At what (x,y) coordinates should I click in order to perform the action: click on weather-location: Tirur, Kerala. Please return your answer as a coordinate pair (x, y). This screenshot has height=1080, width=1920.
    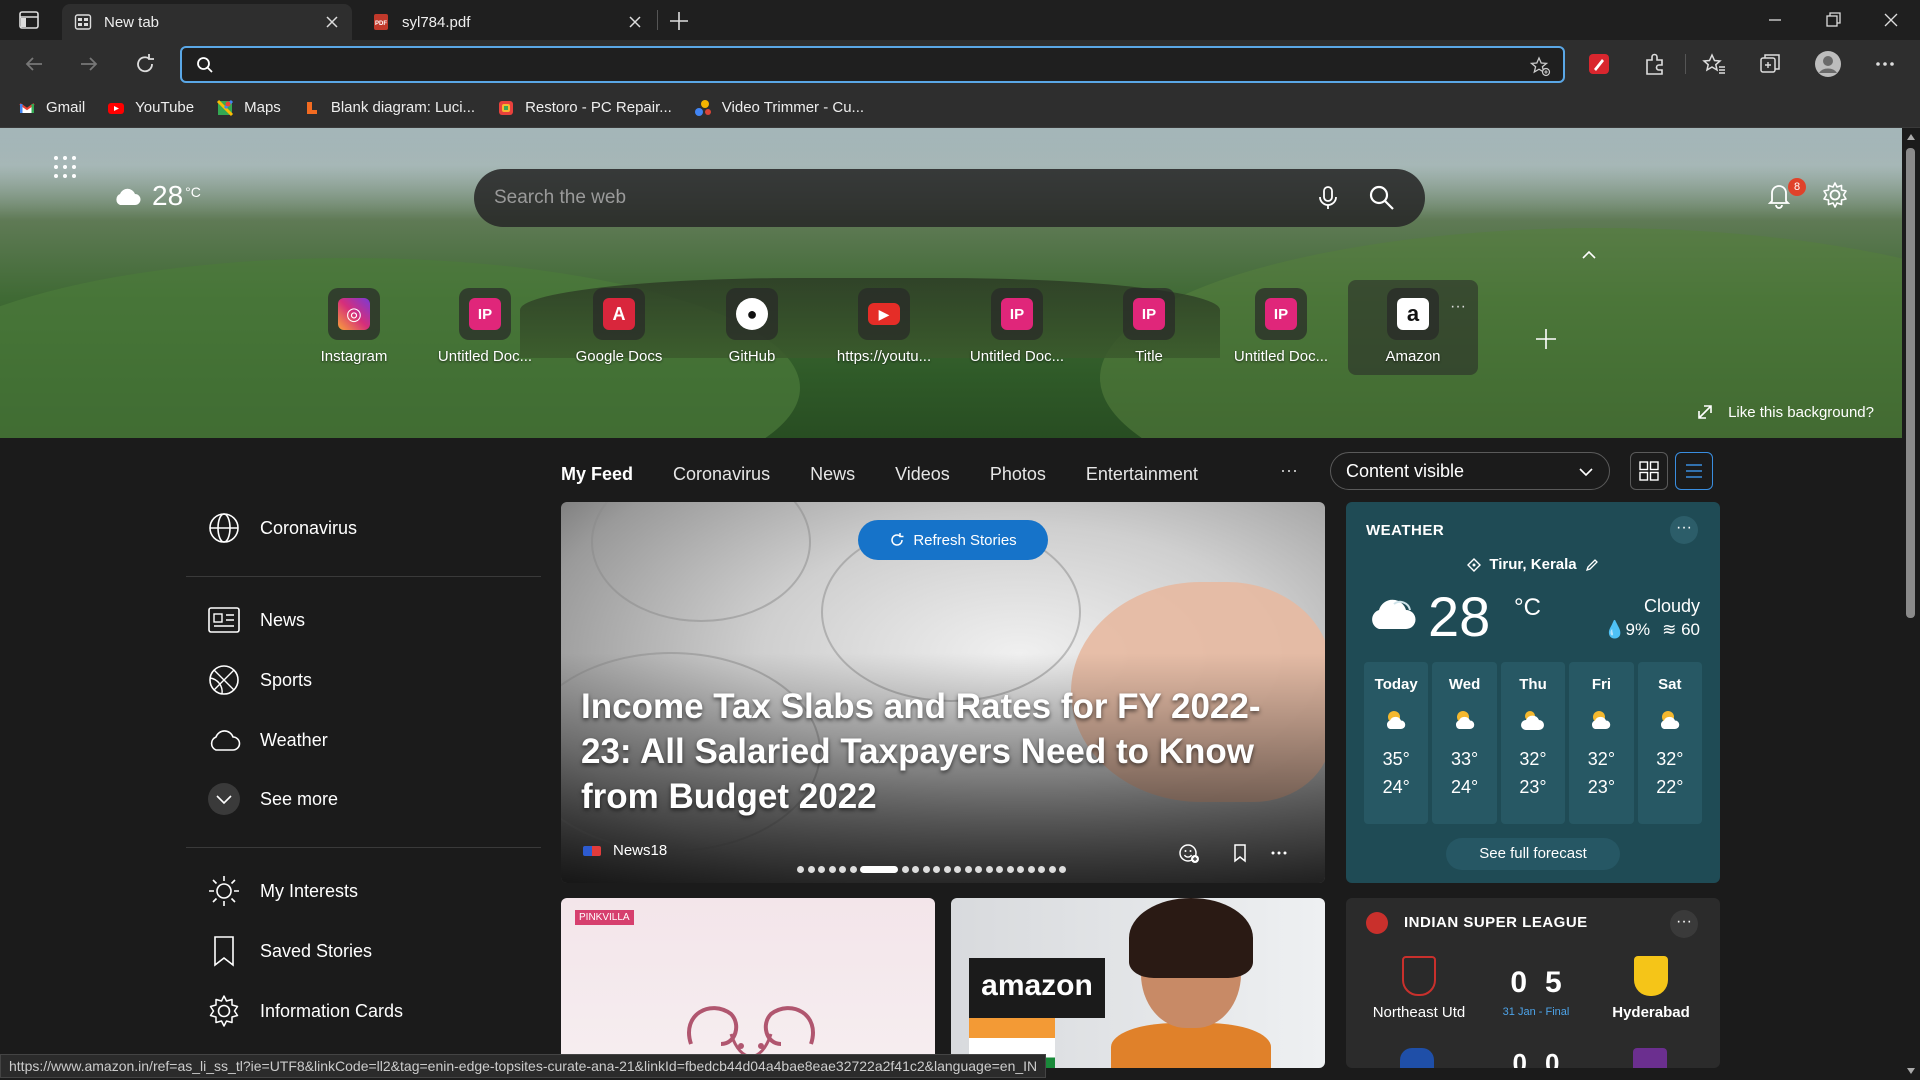
    Looking at the image, I should click on (1533, 564).